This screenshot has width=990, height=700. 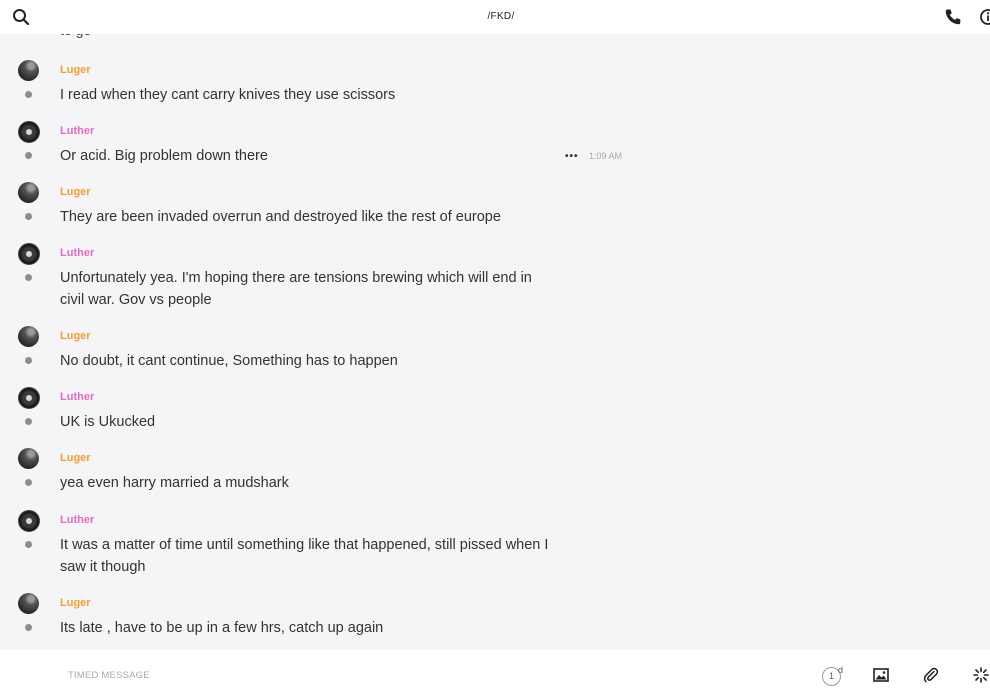 What do you see at coordinates (164, 156) in the screenshot?
I see `message-text: Or acid. Big problem down there` at bounding box center [164, 156].